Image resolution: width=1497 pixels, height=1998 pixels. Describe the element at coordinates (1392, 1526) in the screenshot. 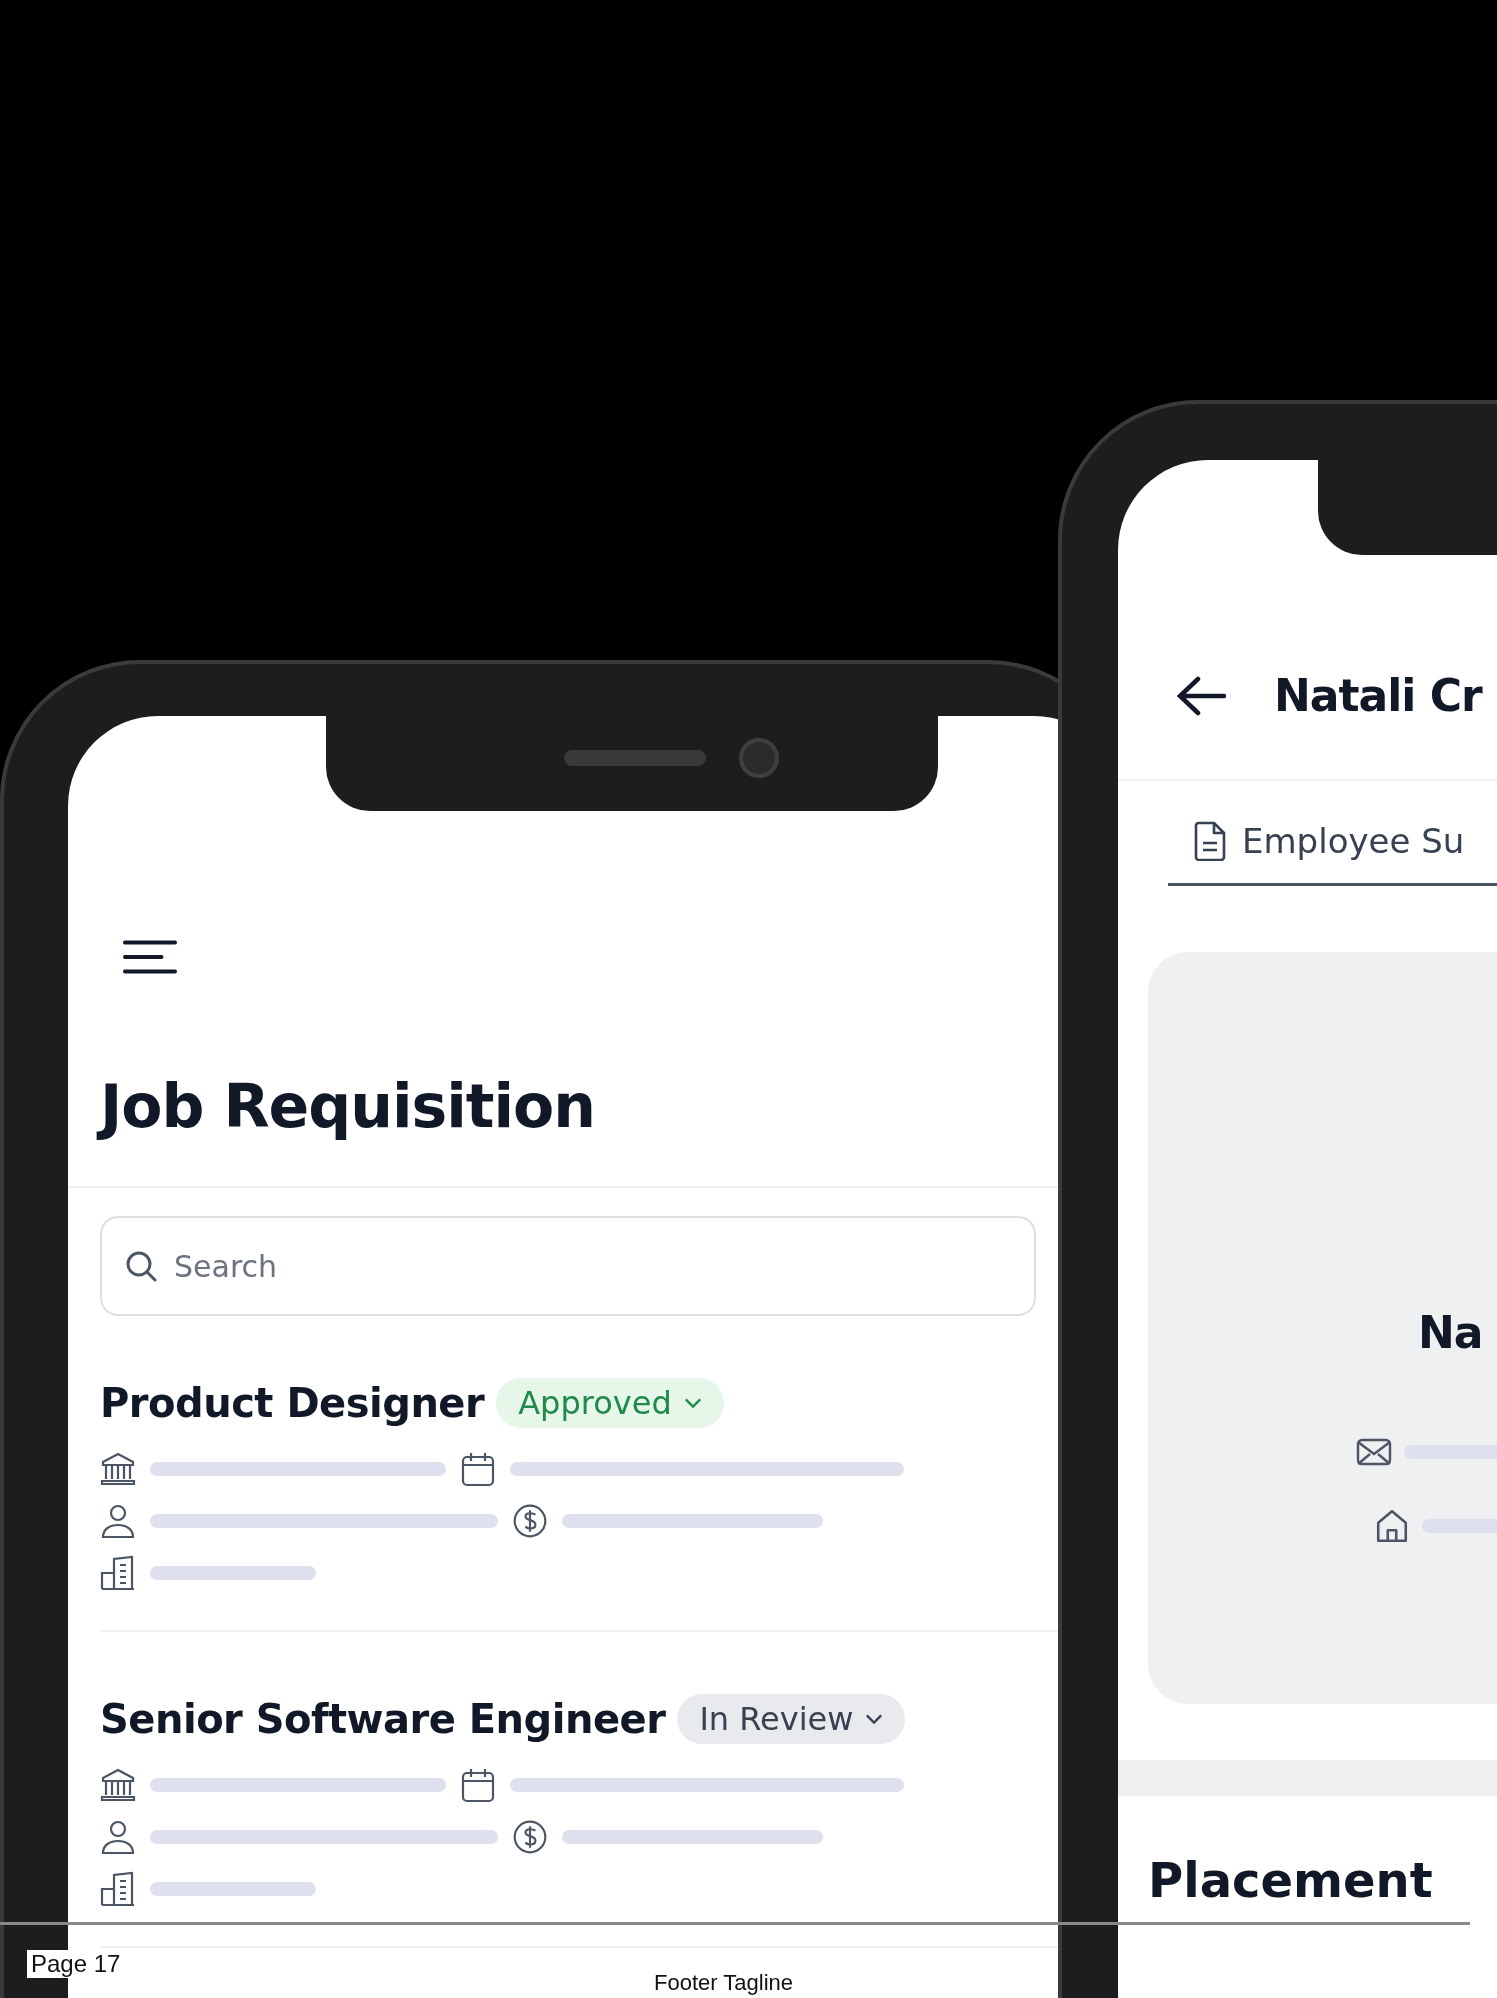

I see `home-icon` at that location.